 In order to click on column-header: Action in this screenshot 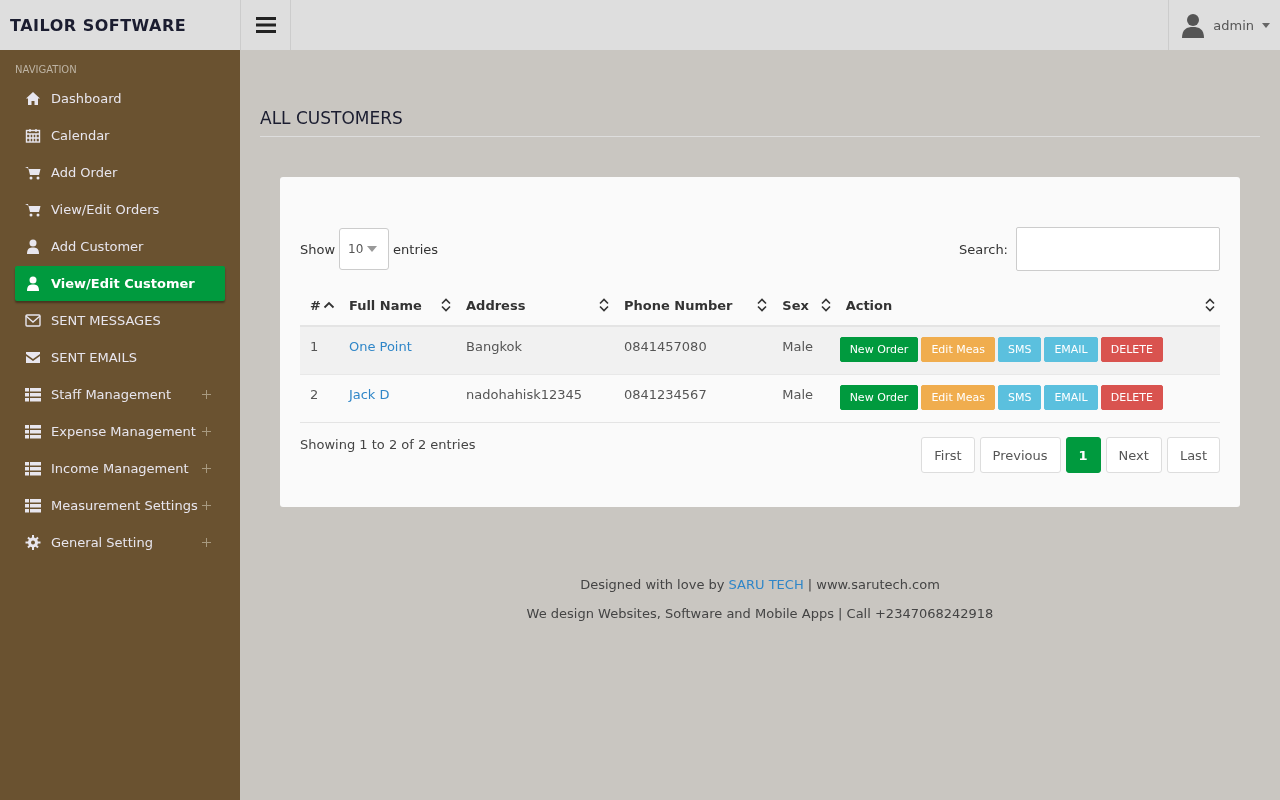, I will do `click(1027, 305)`.